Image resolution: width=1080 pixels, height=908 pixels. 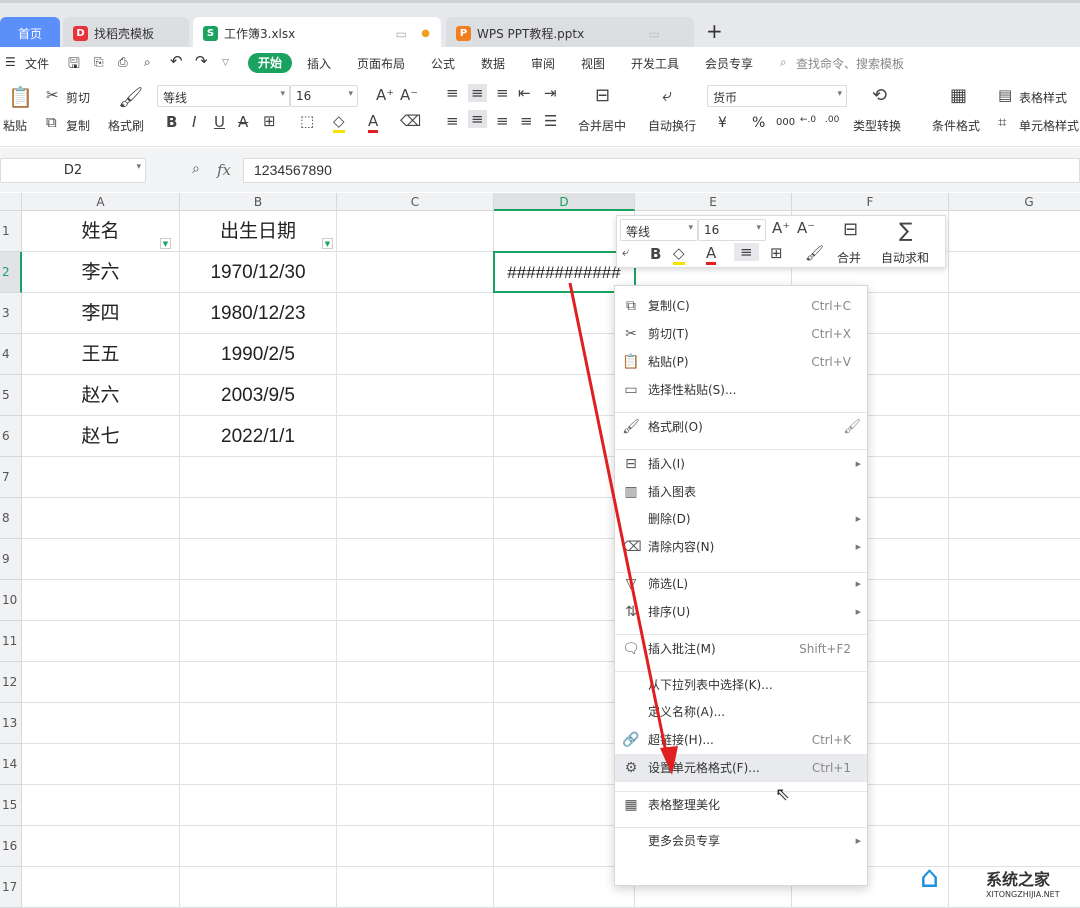 I want to click on annotation-arrow, so click(x=623, y=528).